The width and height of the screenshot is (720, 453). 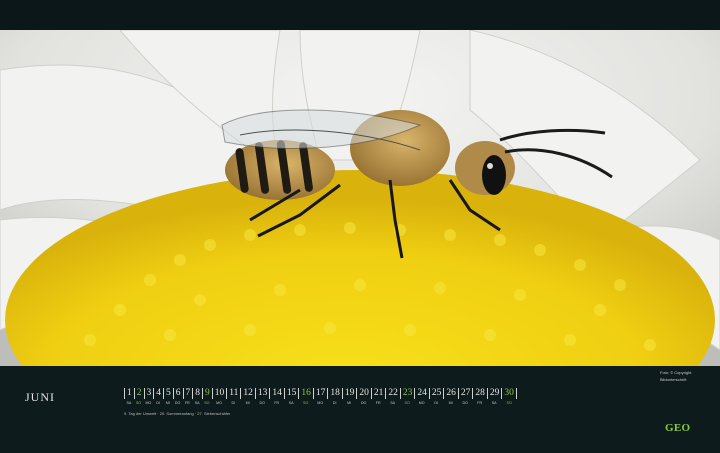 What do you see at coordinates (262, 393) in the screenshot?
I see `day-number: 13` at bounding box center [262, 393].